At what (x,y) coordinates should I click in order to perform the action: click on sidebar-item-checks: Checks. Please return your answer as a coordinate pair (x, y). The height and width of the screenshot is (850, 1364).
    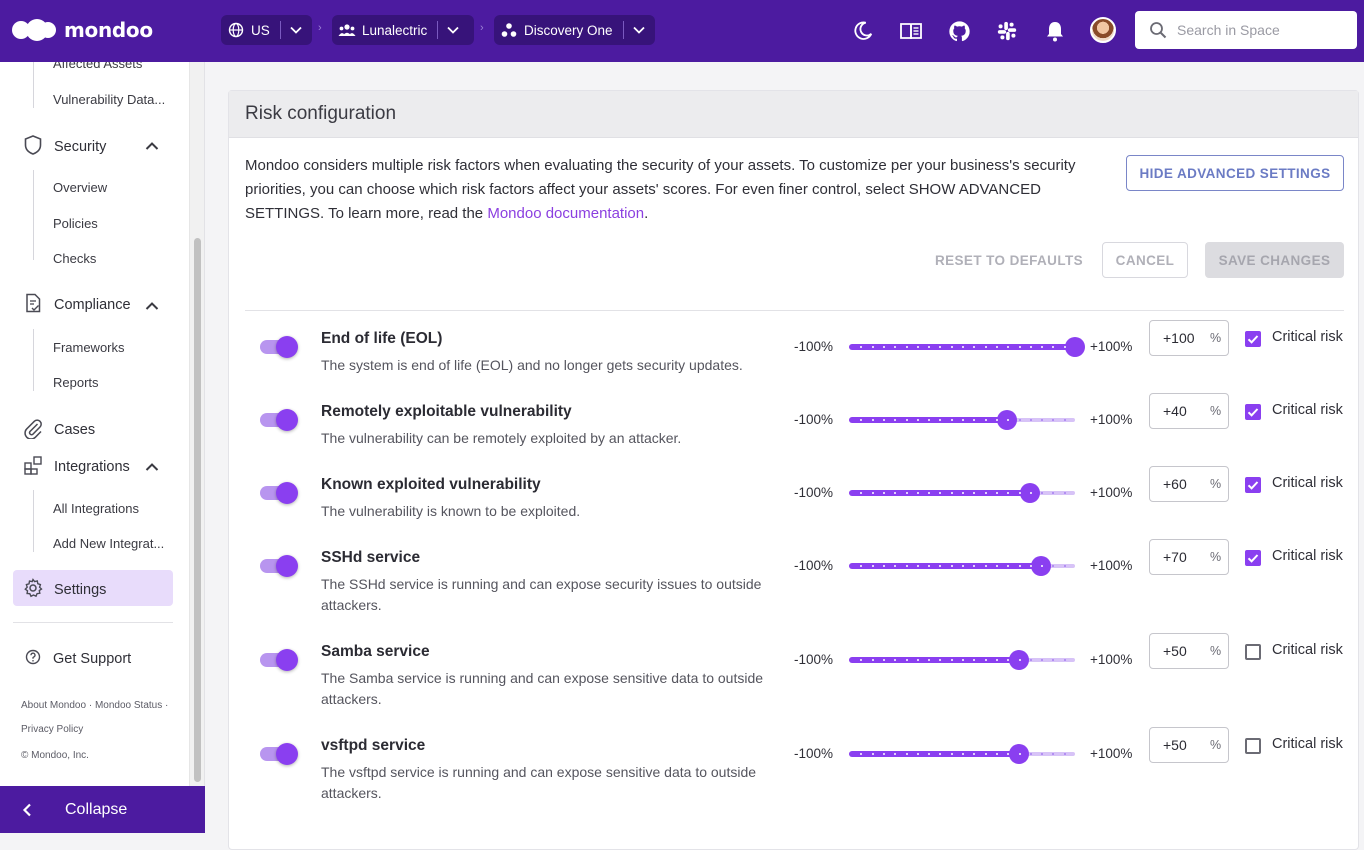
    Looking at the image, I should click on (74, 258).